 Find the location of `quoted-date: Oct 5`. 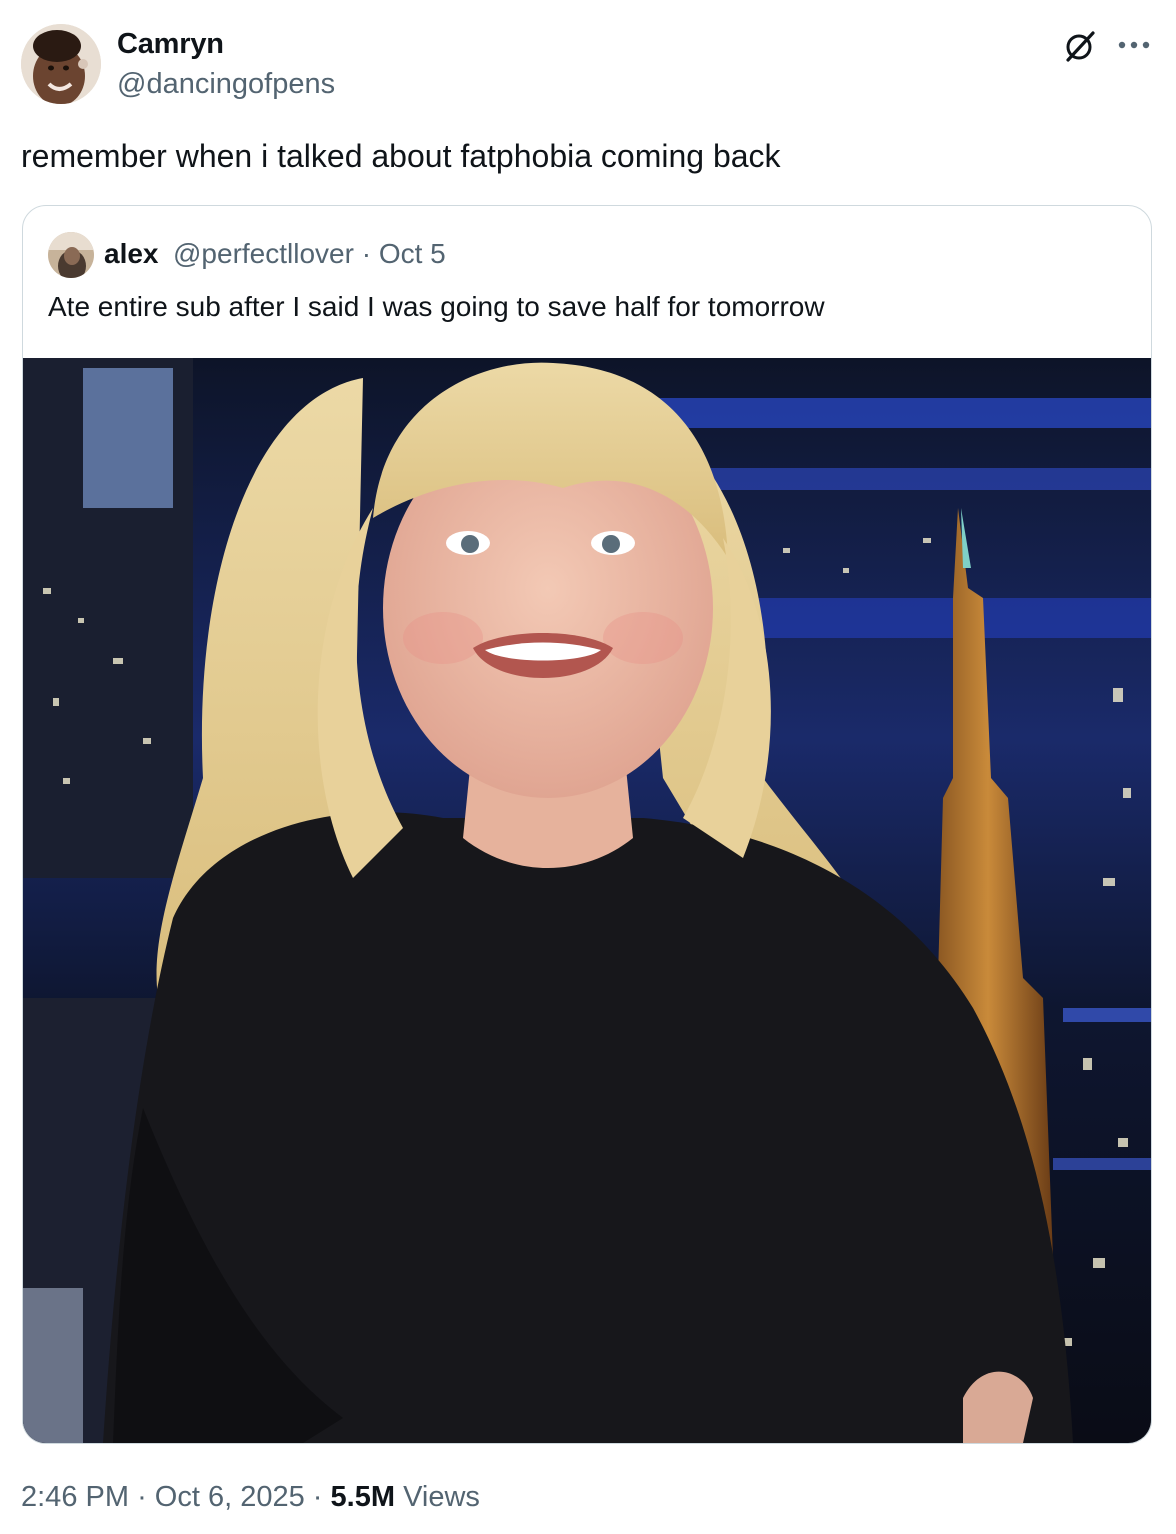

quoted-date: Oct 5 is located at coordinates (412, 253).